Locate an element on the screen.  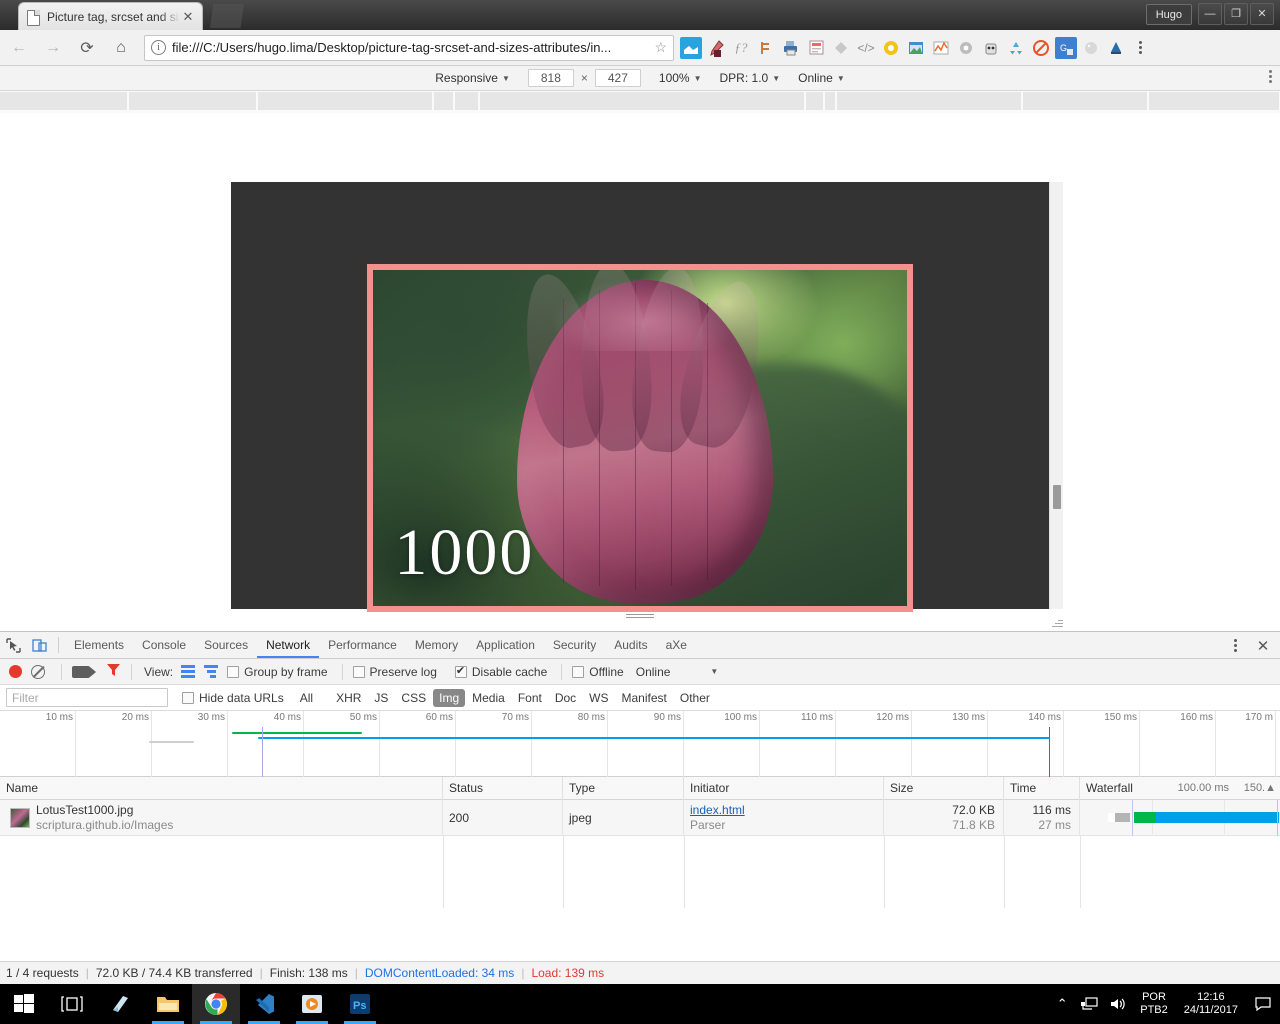
cone-icon is located at coordinates (1116, 48).